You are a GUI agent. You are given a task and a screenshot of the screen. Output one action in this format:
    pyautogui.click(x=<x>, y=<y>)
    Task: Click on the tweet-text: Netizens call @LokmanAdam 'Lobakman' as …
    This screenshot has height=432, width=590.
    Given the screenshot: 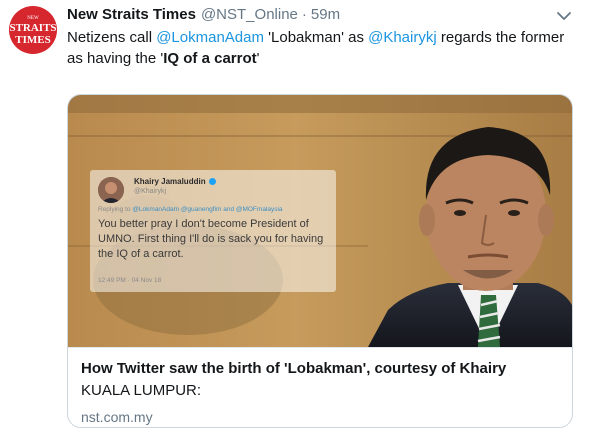 What is the action you would take?
    pyautogui.click(x=317, y=48)
    